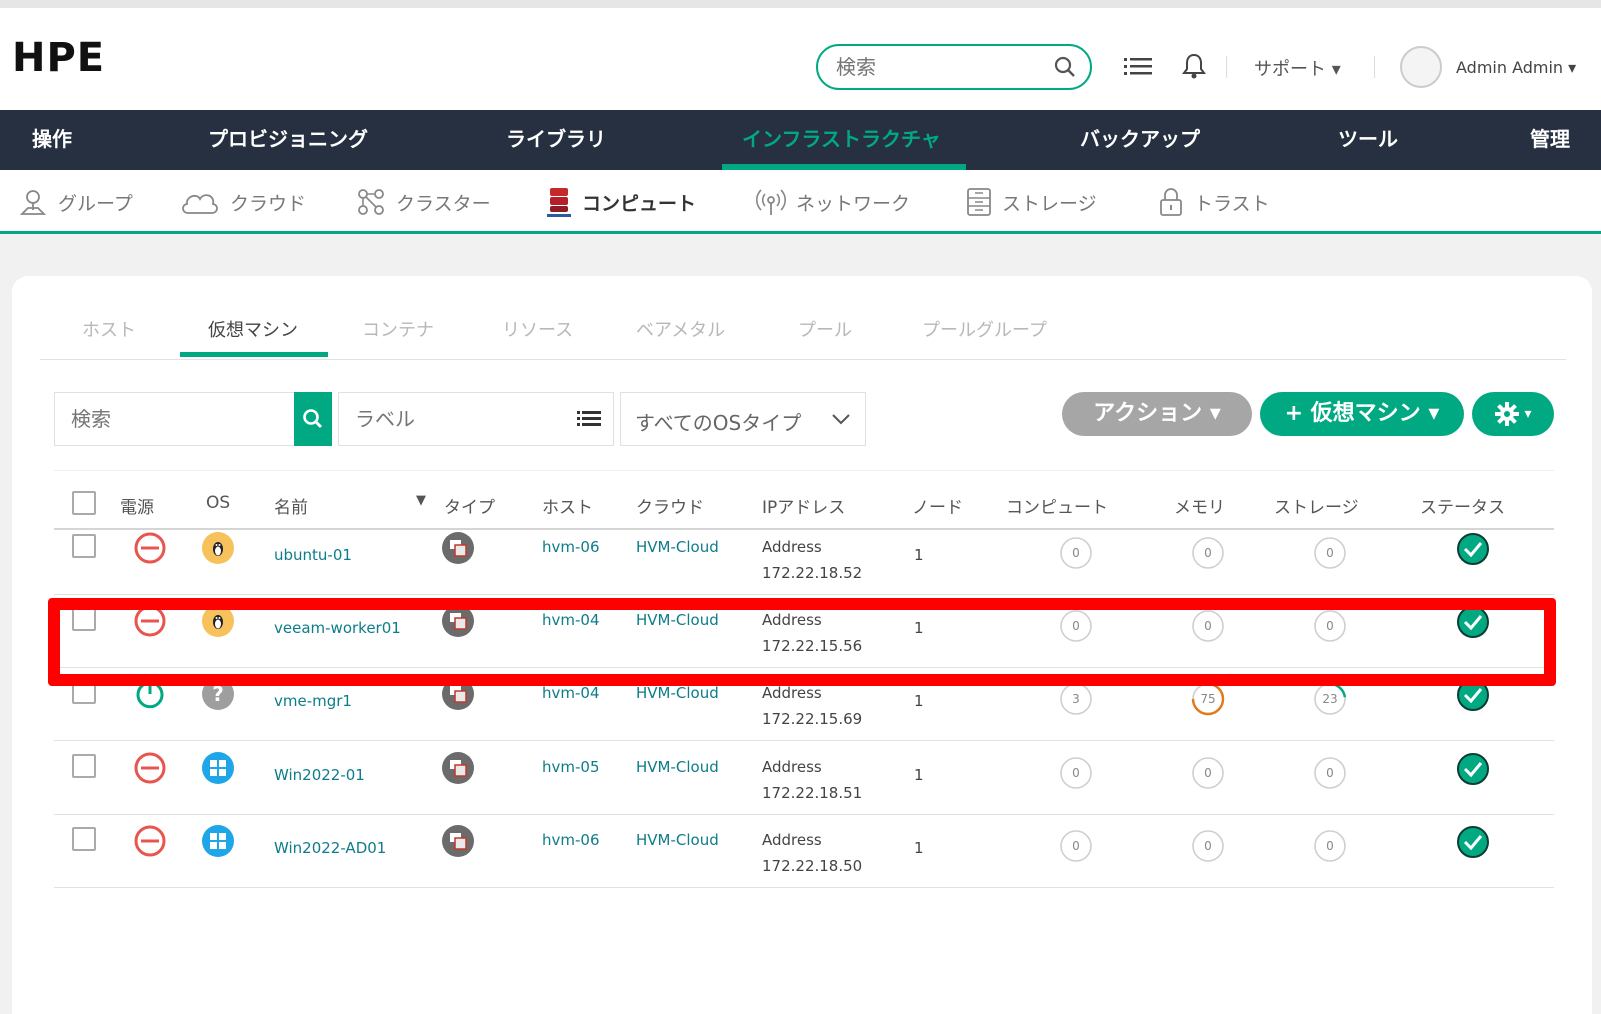  Describe the element at coordinates (1138, 69) in the screenshot. I see `list-view-icon` at that location.